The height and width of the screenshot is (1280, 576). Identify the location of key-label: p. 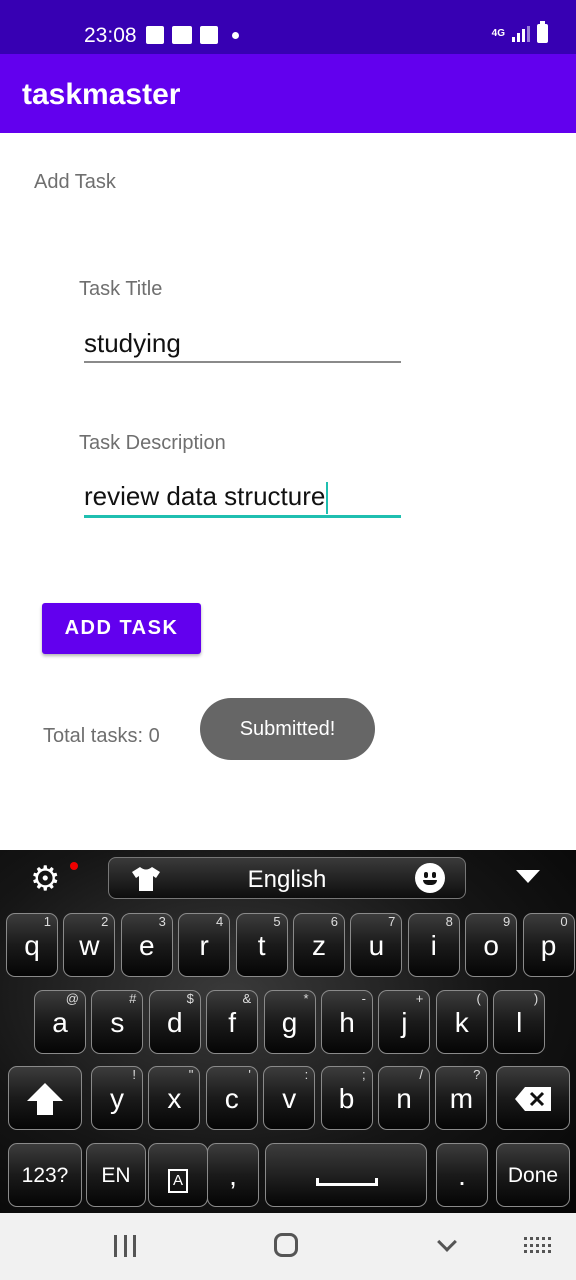
(548, 945).